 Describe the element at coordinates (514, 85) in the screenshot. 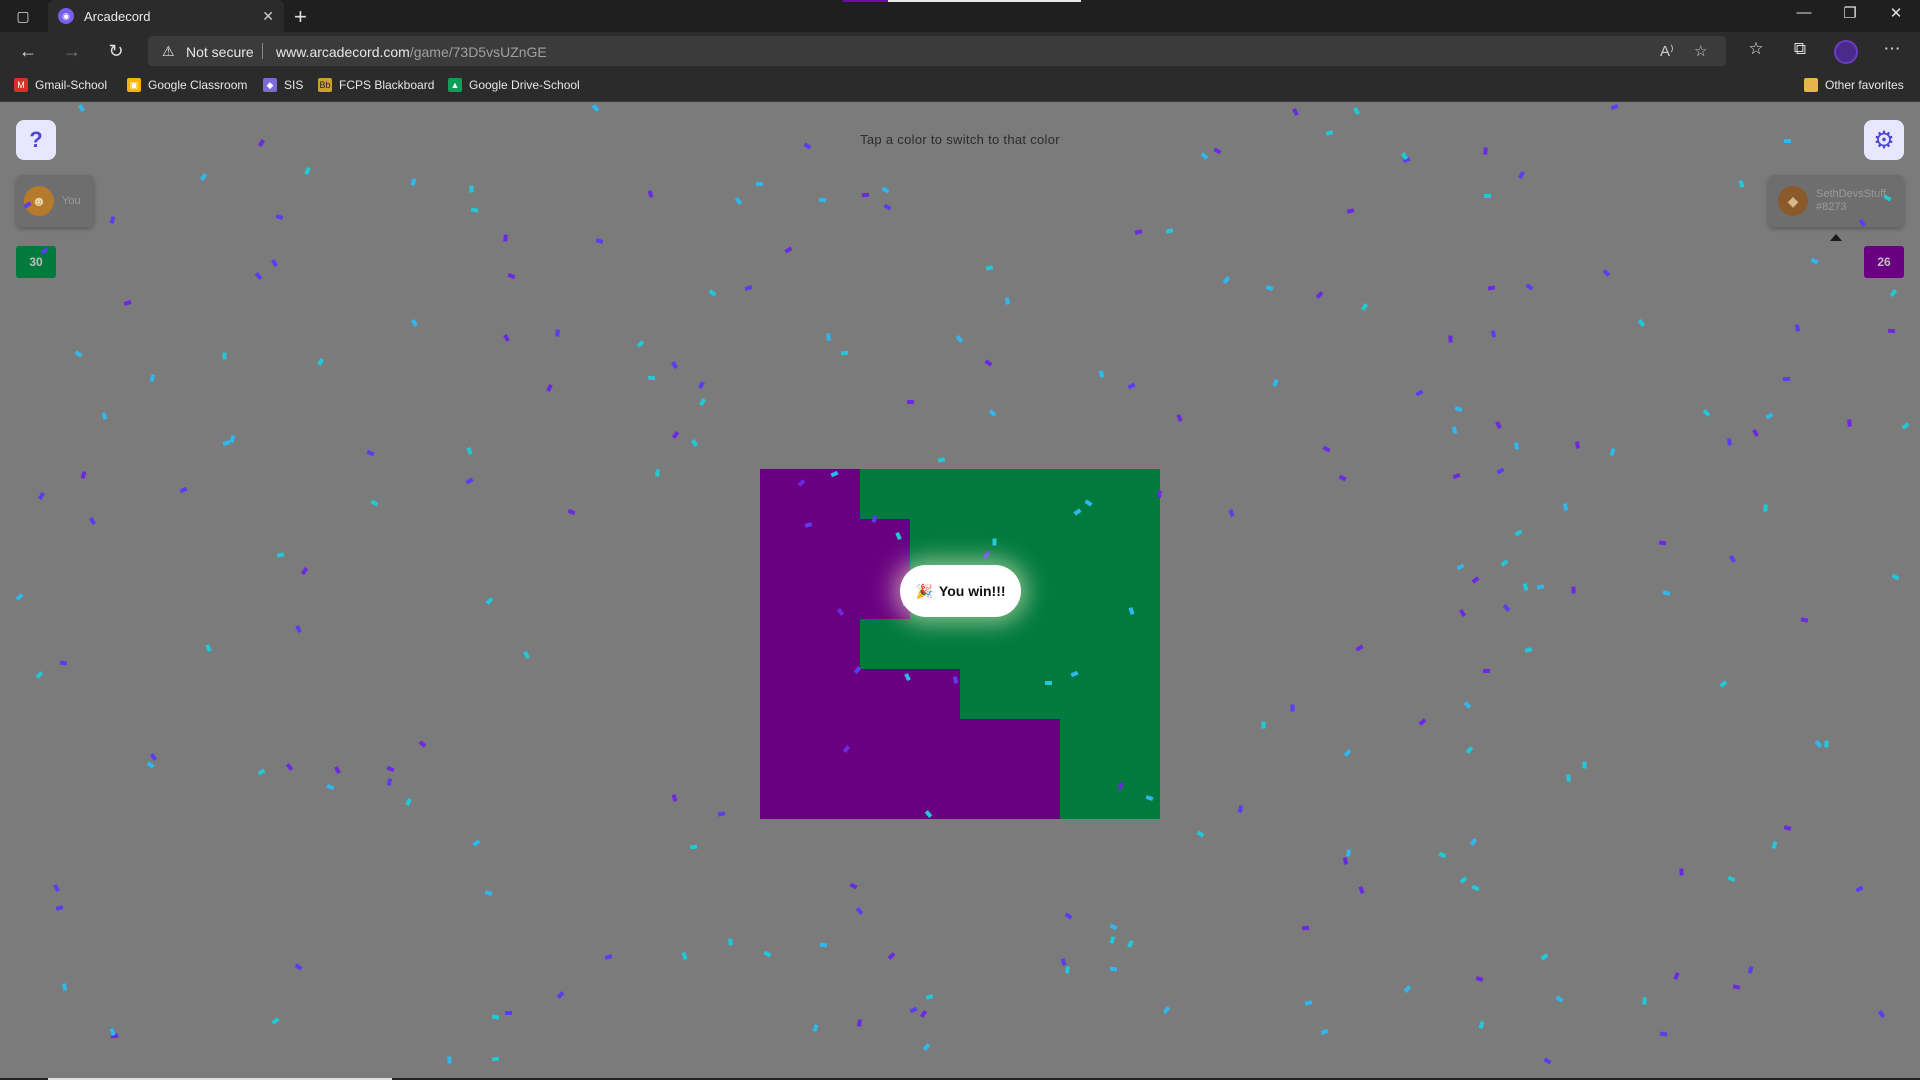

I see `bookmark-google-drive-school: ▲ Google Drive-School` at that location.